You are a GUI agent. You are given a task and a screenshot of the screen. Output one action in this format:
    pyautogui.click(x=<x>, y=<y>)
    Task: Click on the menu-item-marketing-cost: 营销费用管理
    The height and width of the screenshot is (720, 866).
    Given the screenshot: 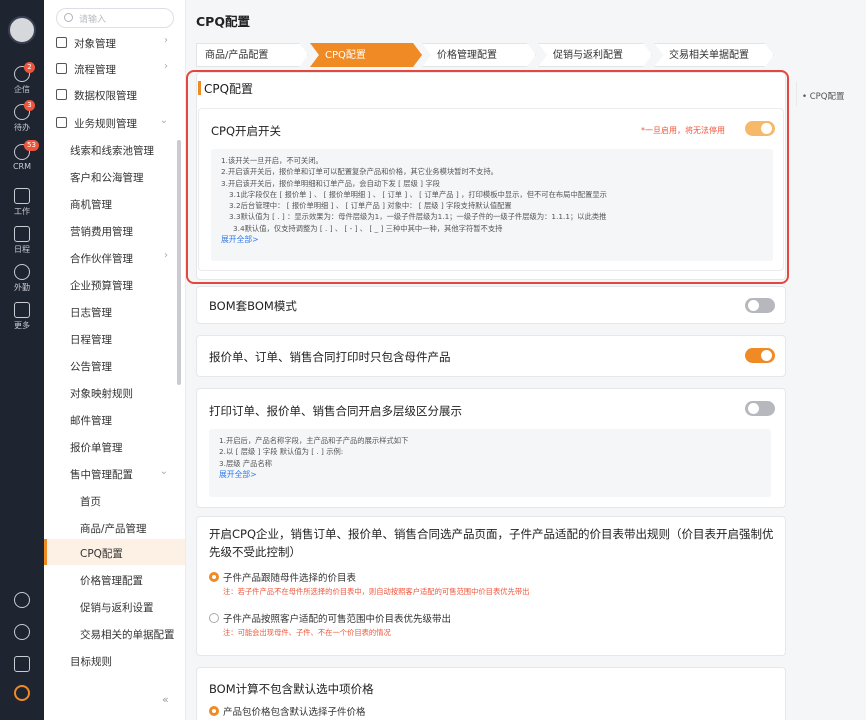 What is the action you would take?
    pyautogui.click(x=114, y=231)
    